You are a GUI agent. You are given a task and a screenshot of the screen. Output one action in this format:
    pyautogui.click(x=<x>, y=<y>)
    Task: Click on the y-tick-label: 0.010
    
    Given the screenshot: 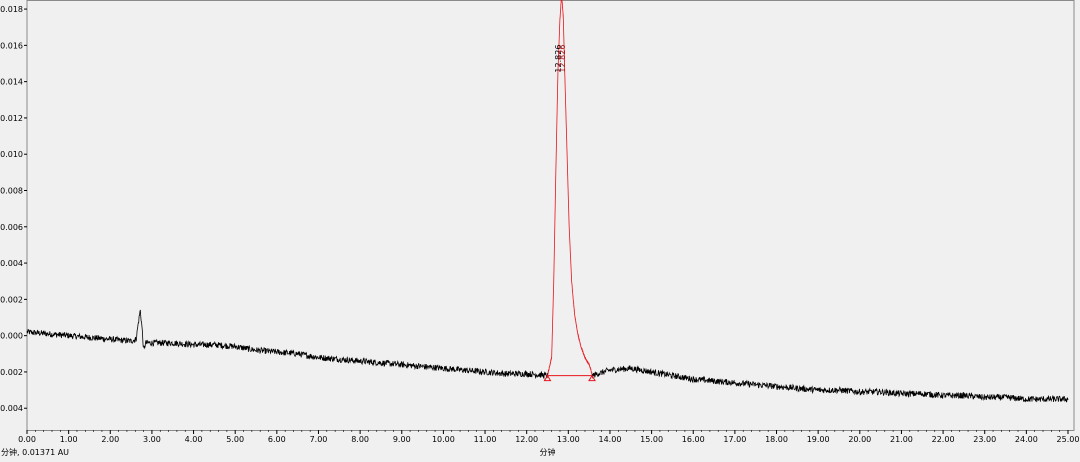 What is the action you would take?
    pyautogui.click(x=11, y=154)
    